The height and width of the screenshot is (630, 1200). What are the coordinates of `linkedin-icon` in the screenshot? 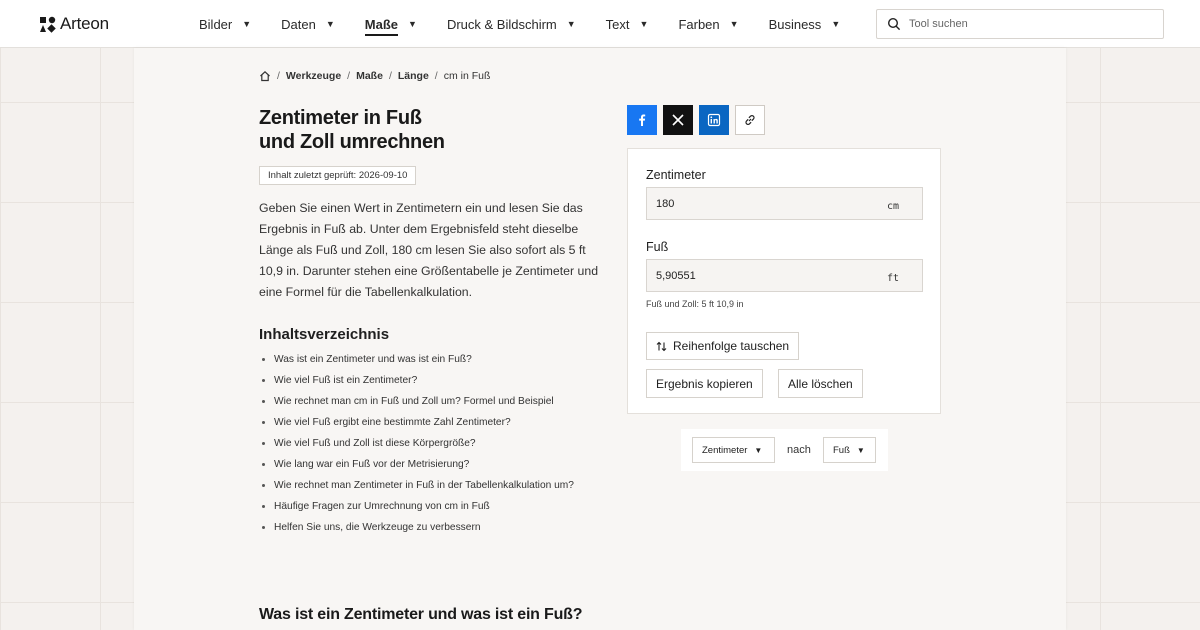 It's located at (714, 120).